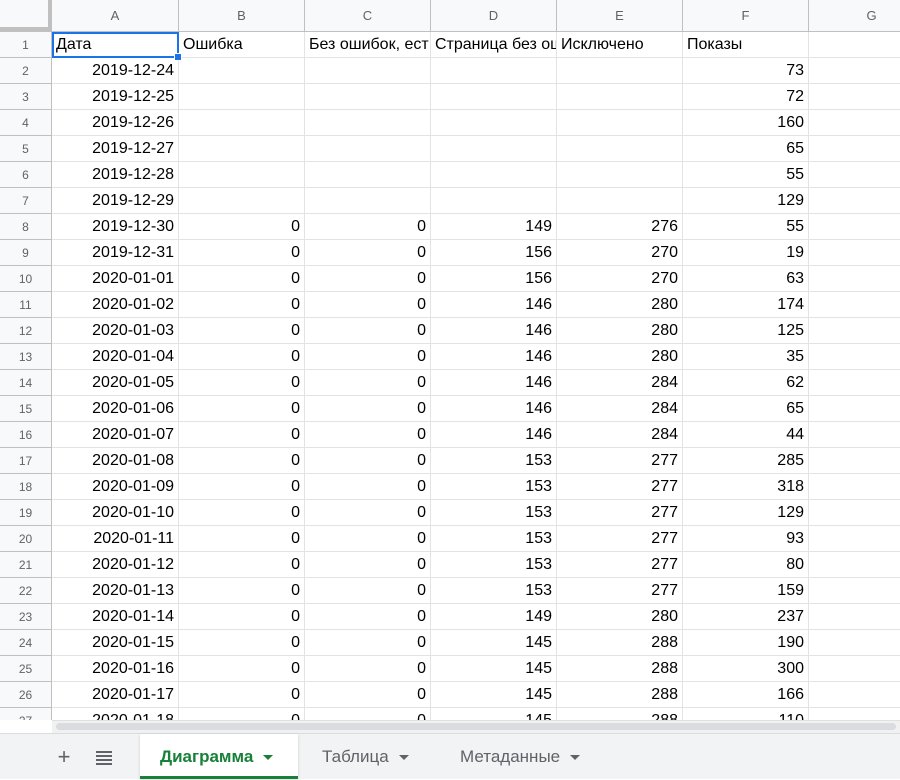 Image resolution: width=900 pixels, height=780 pixels. I want to click on cell-a17: 2020-01-08, so click(115, 461).